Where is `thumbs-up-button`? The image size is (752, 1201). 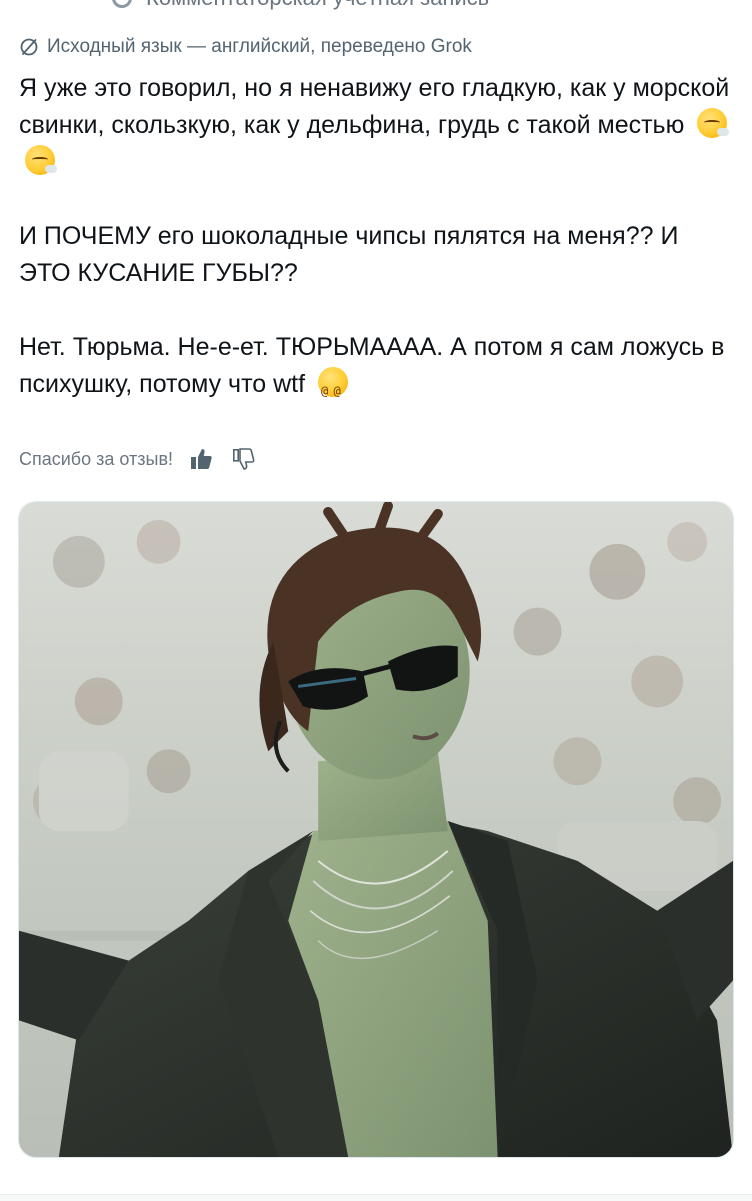
thumbs-up-button is located at coordinates (201, 459).